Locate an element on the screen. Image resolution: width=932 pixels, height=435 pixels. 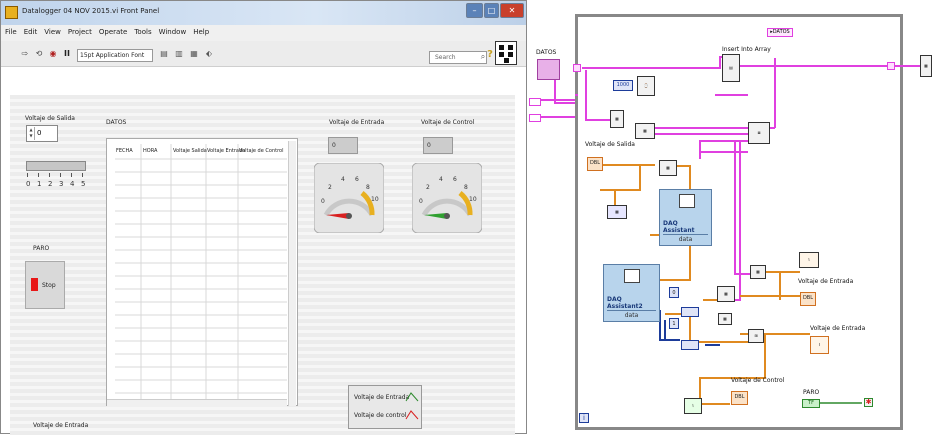
menu-window: Window is located at coordinates (172, 30).